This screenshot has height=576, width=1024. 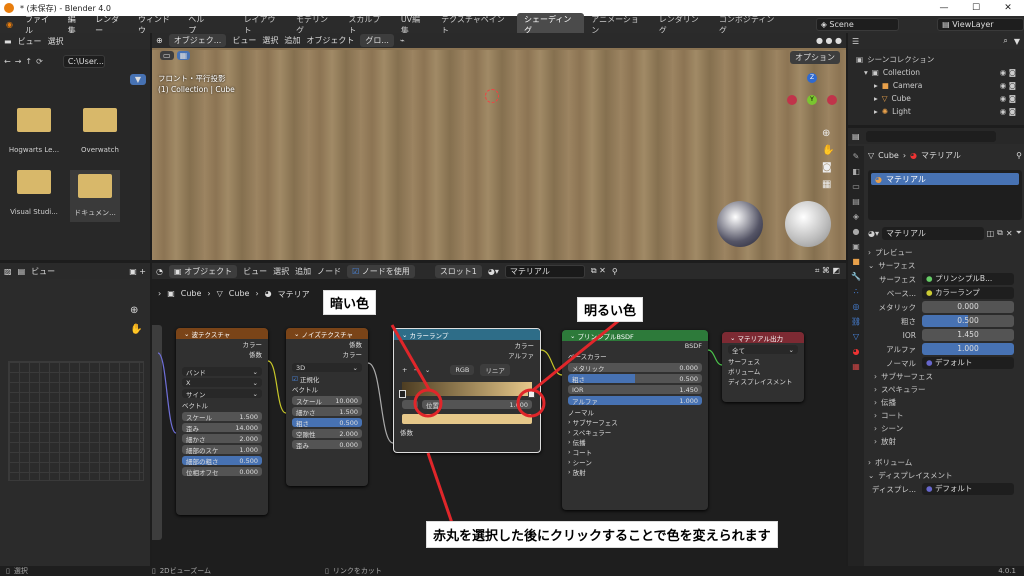 What do you see at coordinates (936, 59) in the screenshot?
I see `tree-scene-collection: ▣ シーンコレクション` at bounding box center [936, 59].